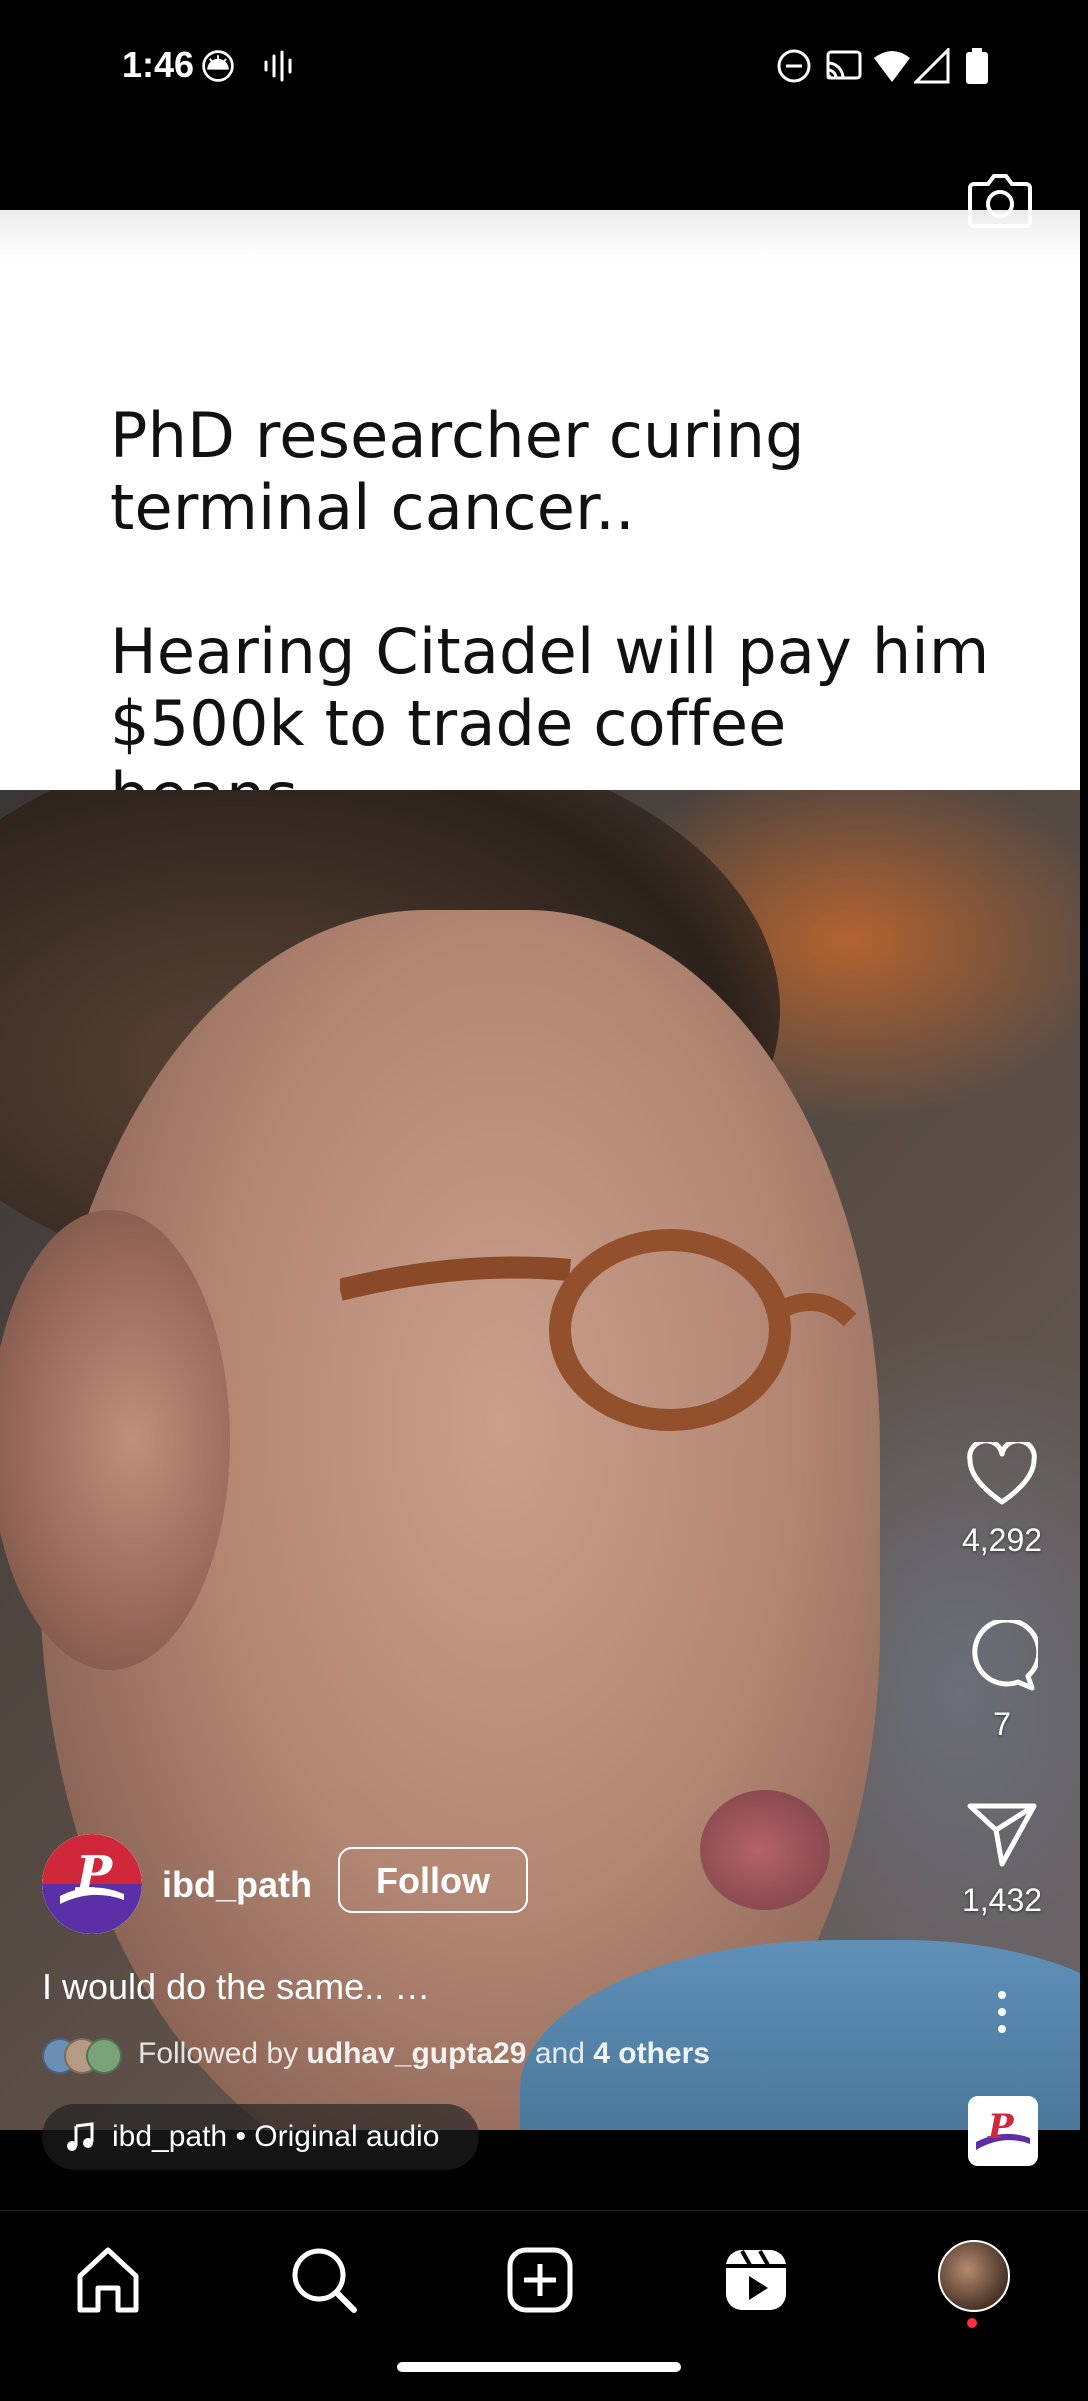  I want to click on audio-wave-icon, so click(278, 66).